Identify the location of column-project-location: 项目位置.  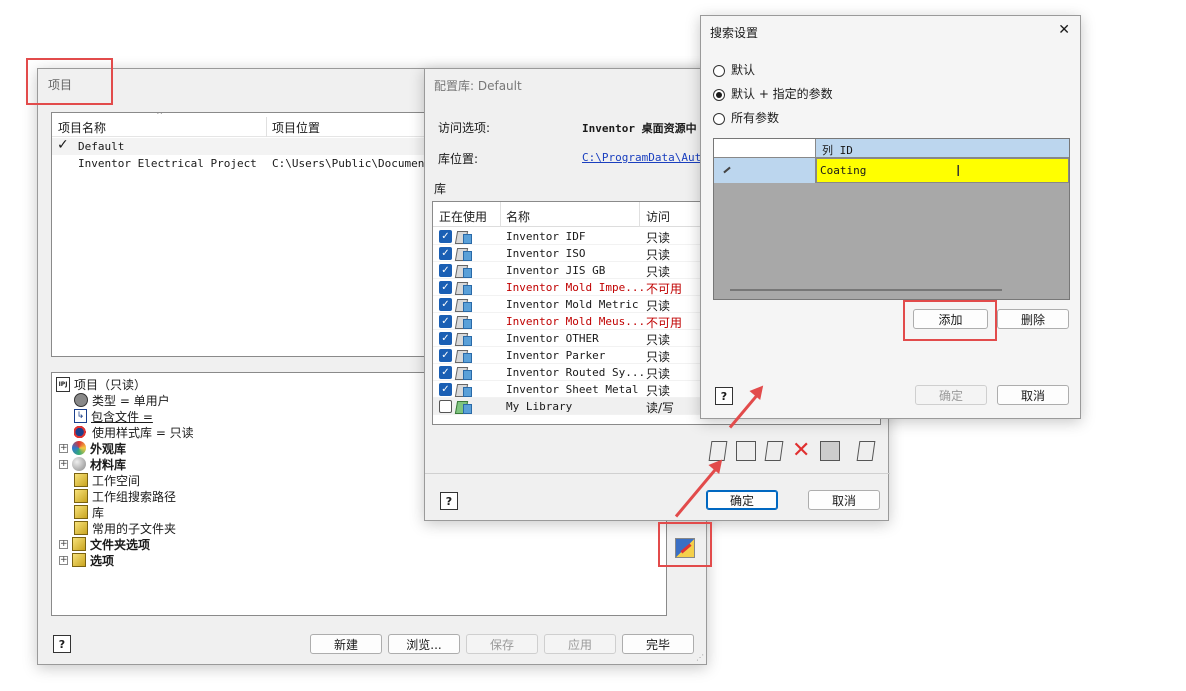
(296, 127).